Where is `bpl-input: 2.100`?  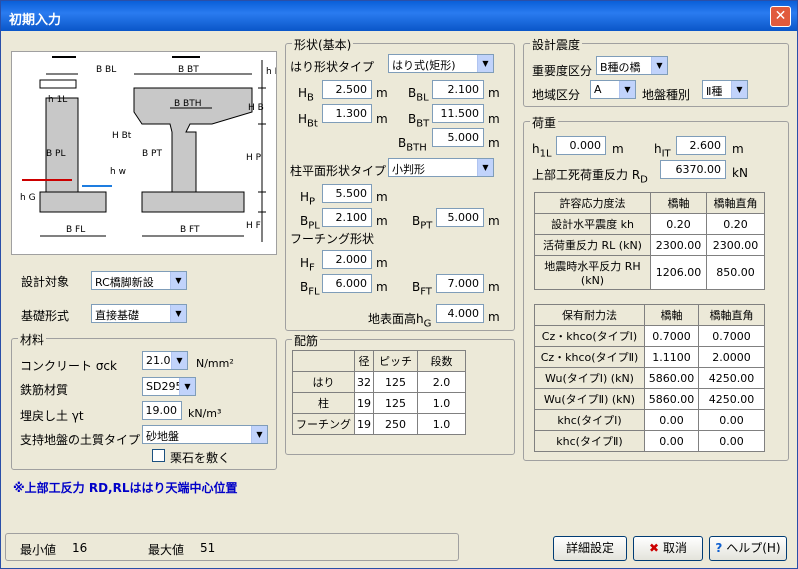
bpl-input: 2.100 is located at coordinates (347, 217).